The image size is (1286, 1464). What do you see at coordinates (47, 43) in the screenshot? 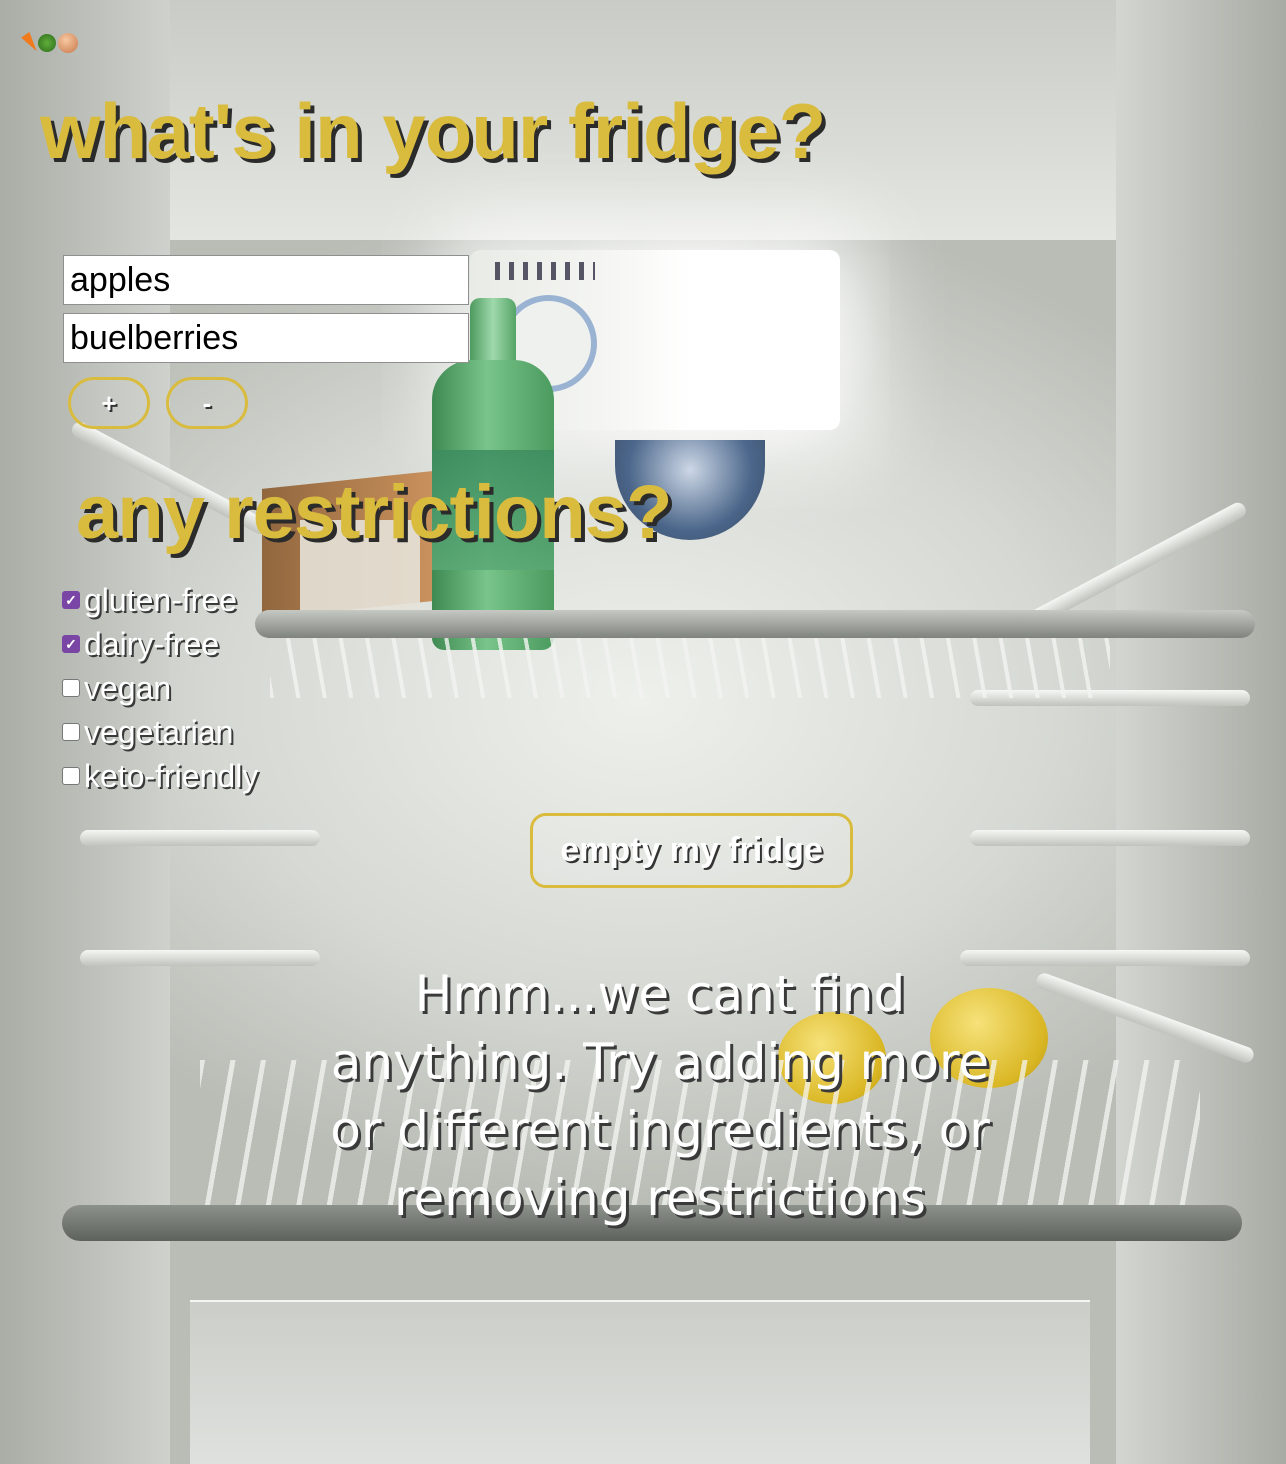
I see `broccoli-icon` at bounding box center [47, 43].